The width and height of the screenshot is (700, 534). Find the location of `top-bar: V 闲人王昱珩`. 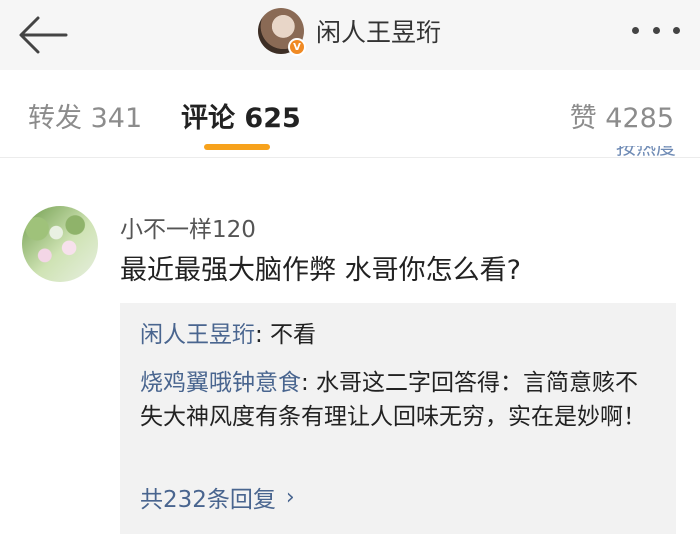

top-bar: V 闲人王昱珩 is located at coordinates (350, 35).